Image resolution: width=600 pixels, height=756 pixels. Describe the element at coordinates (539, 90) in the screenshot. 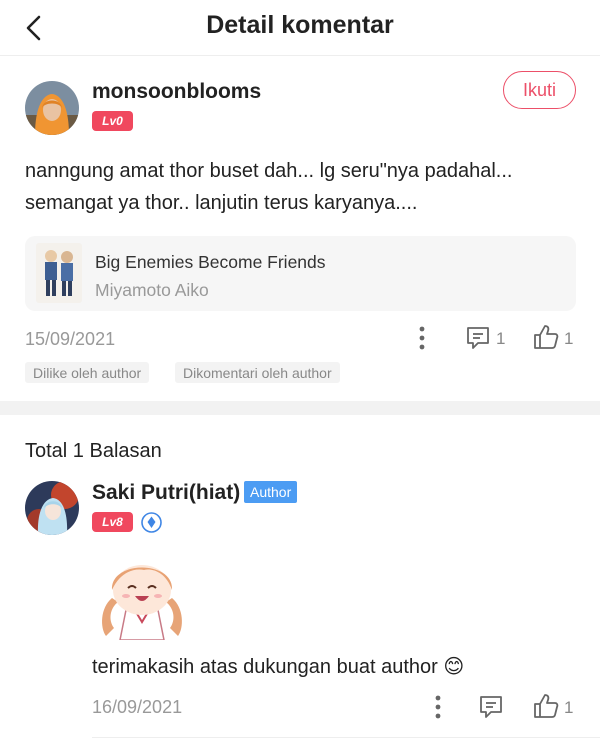

I see `follow-button: Ikuti` at that location.